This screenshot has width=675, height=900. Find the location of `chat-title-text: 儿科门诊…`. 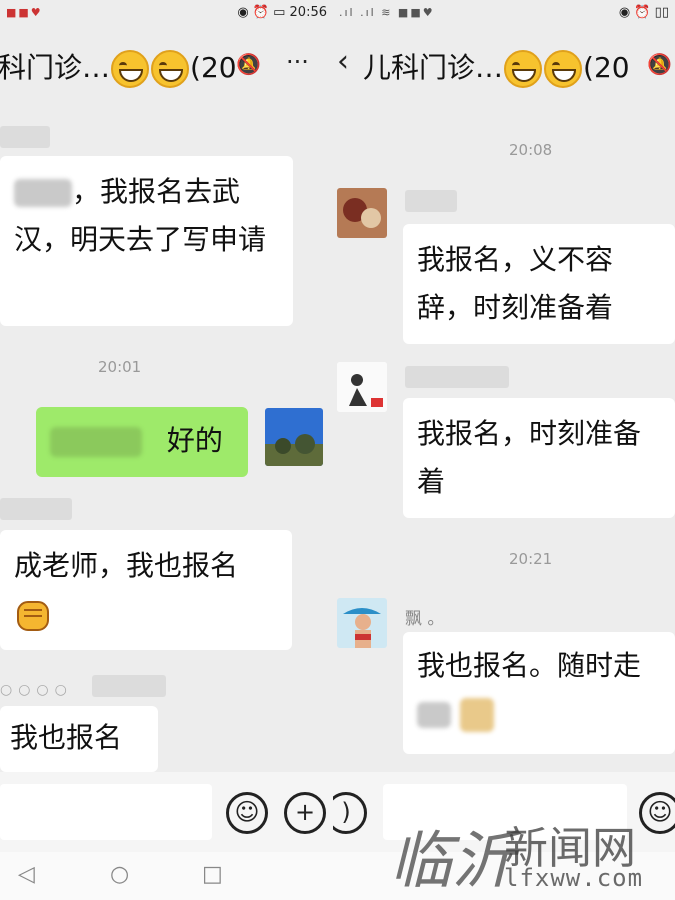

chat-title-text: 儿科门诊… is located at coordinates (433, 67).